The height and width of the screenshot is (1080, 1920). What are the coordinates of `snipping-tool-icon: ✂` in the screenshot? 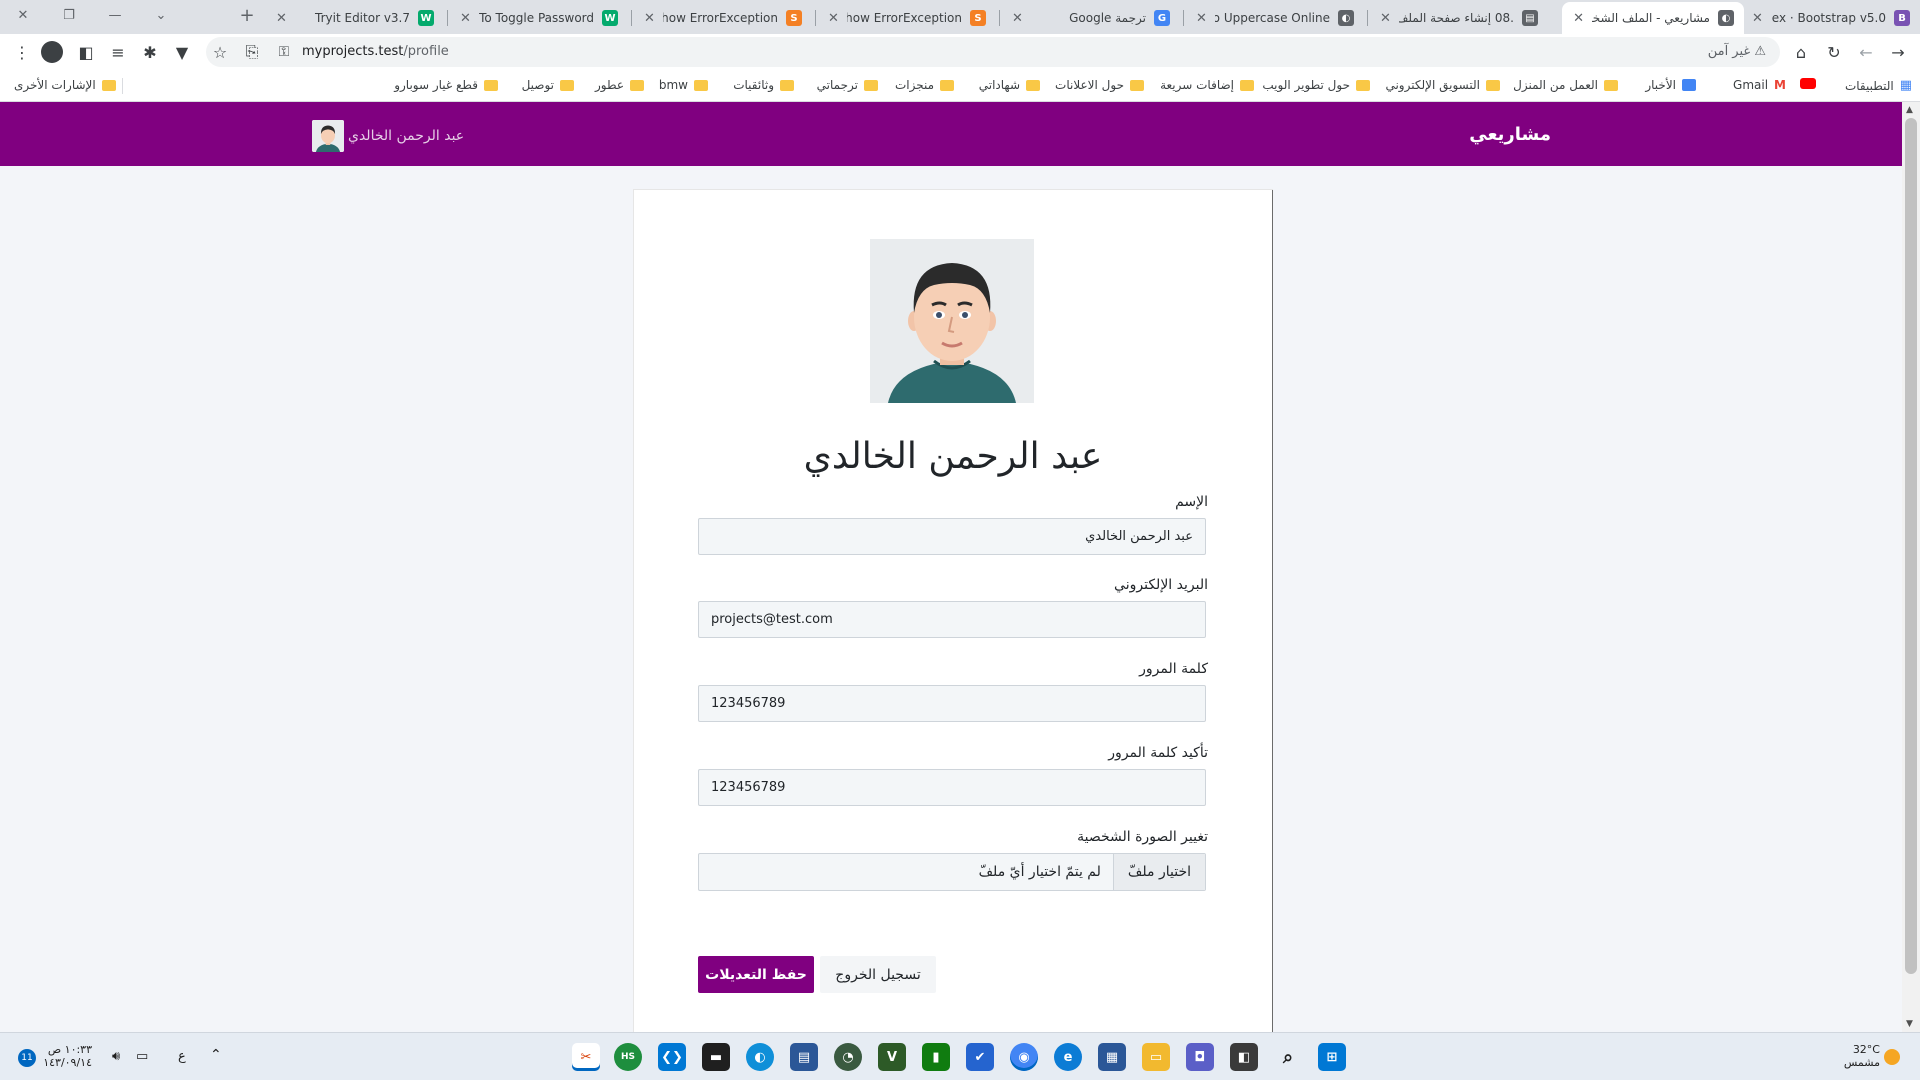 It's located at (586, 1057).